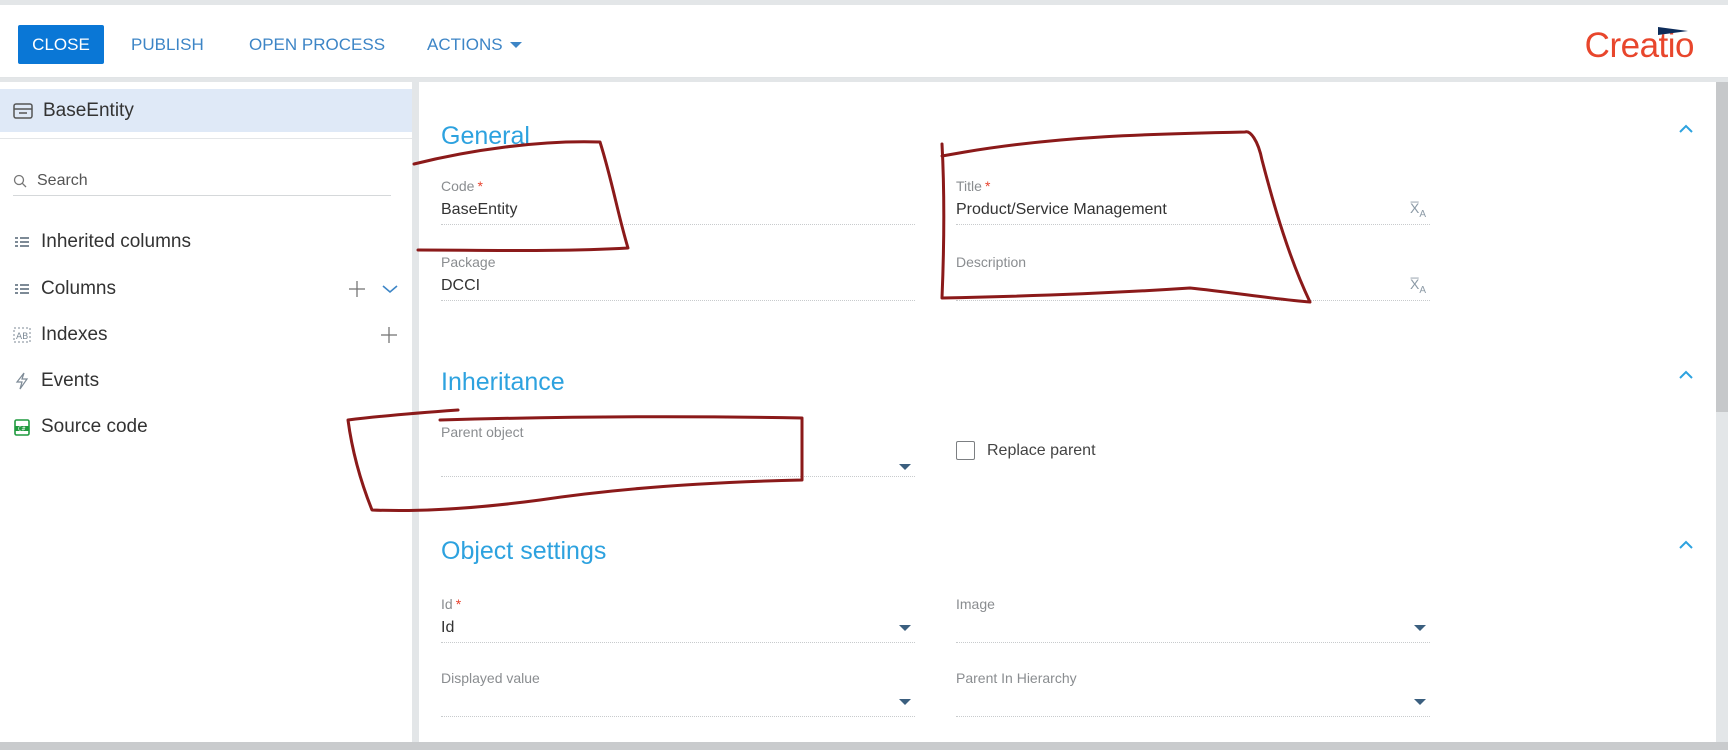 The width and height of the screenshot is (1728, 750). I want to click on checkbox-icon, so click(965, 450).